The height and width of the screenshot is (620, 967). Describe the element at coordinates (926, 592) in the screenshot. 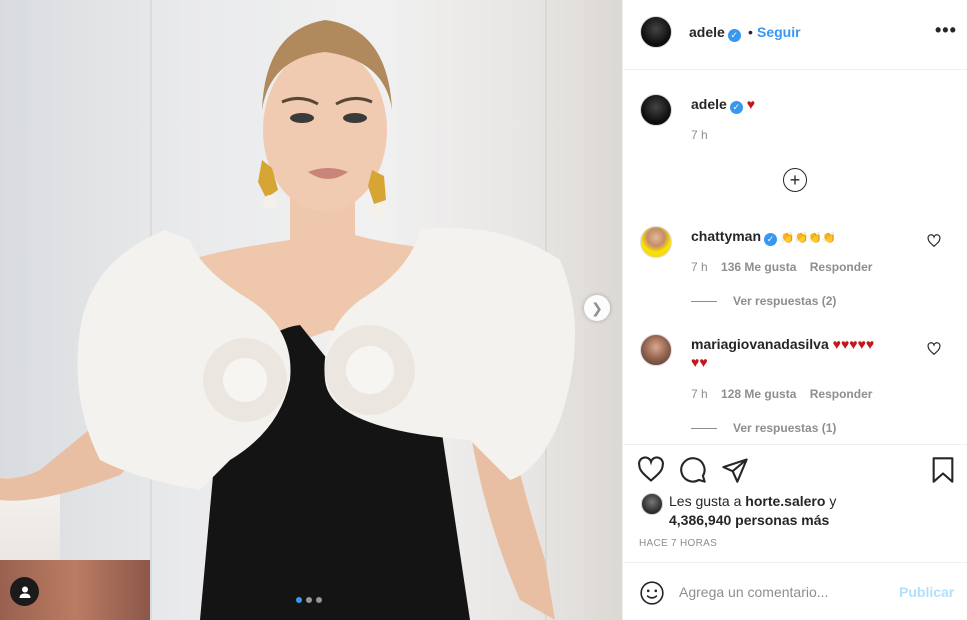

I see `publish-button: Publicar` at that location.